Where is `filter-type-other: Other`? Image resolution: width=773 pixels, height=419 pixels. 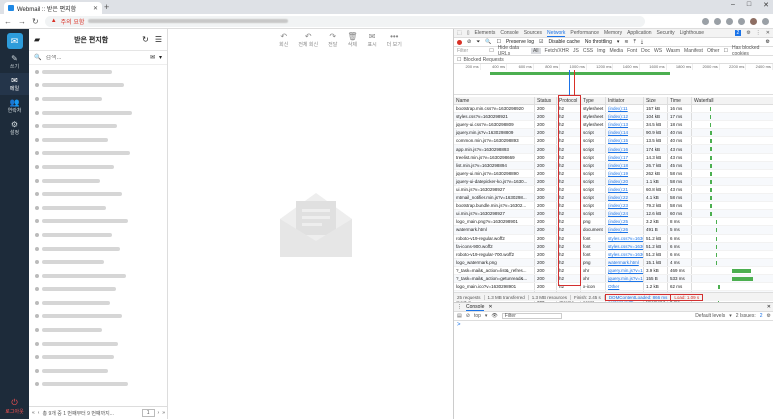
filter-type-other: Other is located at coordinates (713, 51).